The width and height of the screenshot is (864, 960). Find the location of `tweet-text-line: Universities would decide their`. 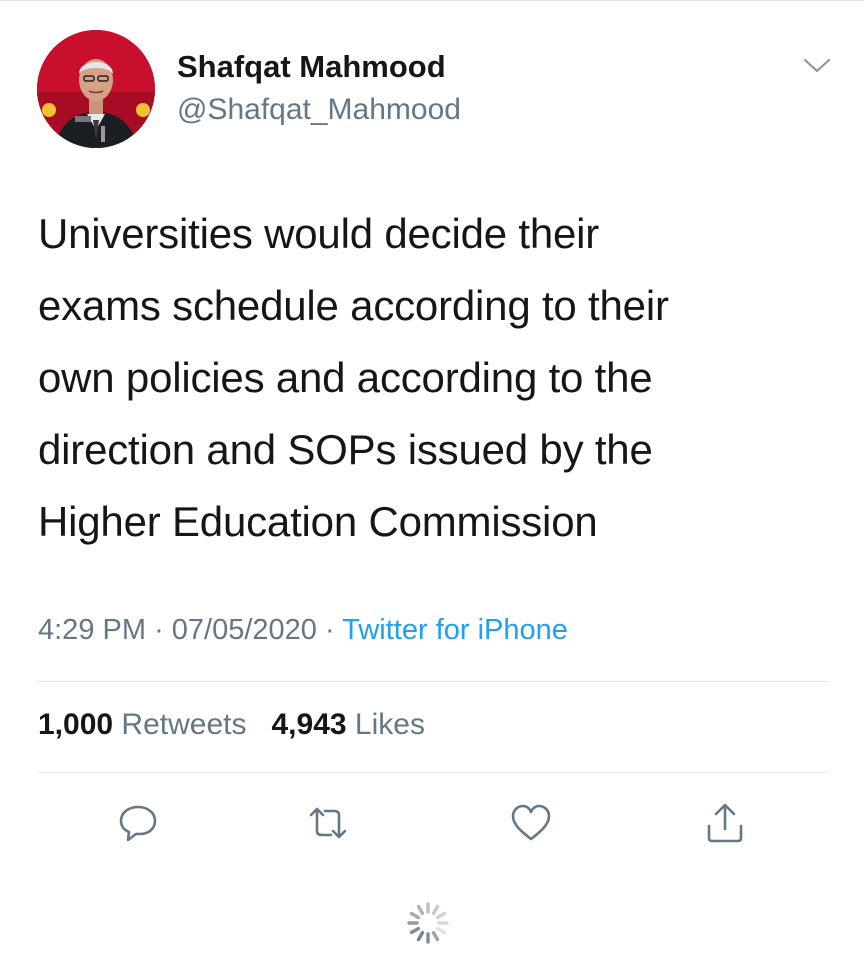

tweet-text-line: Universities would decide their is located at coordinates (319, 233).